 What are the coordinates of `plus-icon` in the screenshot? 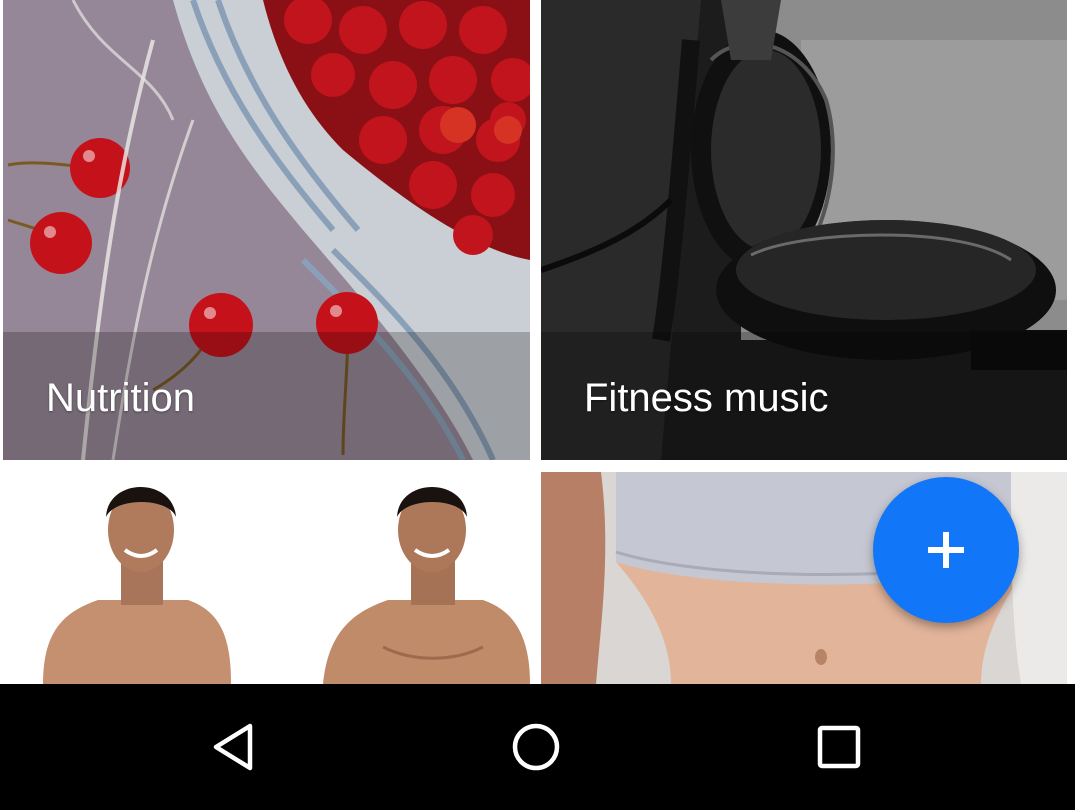 It's located at (946, 550).